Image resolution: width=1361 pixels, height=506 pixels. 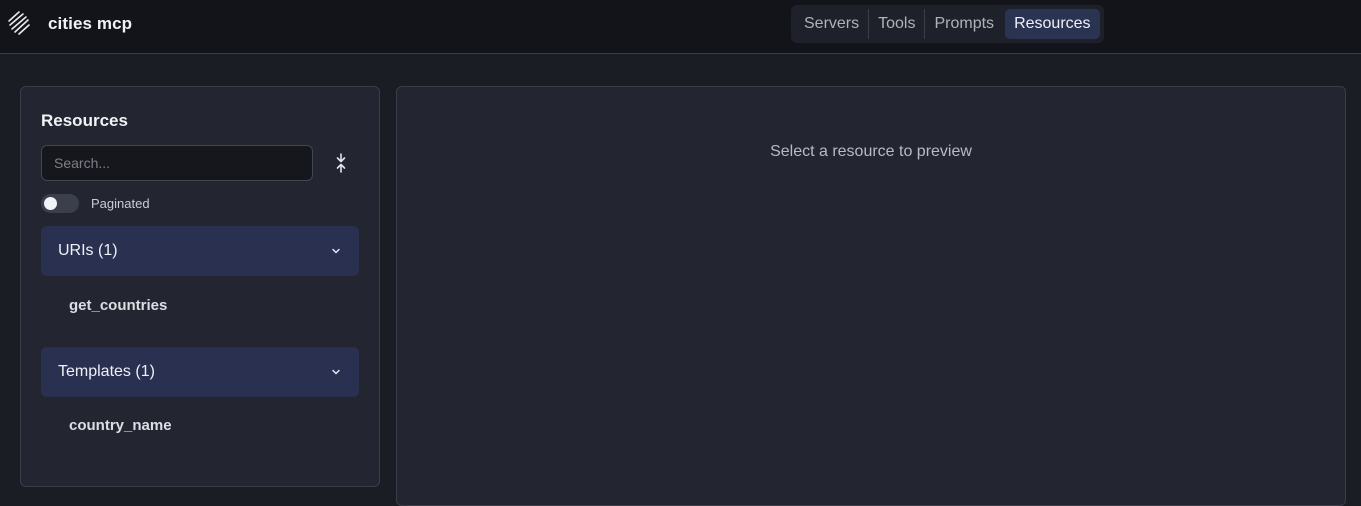 I want to click on app-logo-icon, so click(x=19, y=23).